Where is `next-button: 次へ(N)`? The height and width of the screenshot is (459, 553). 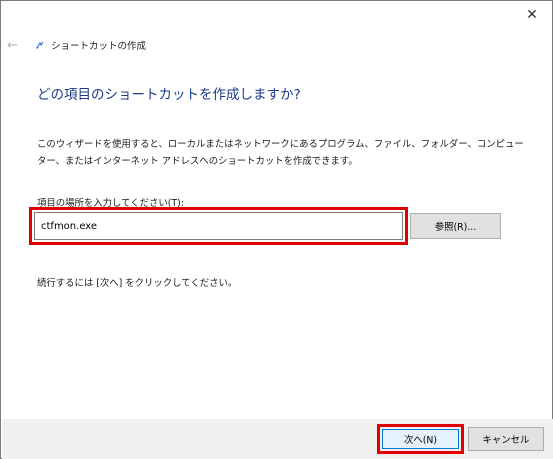 next-button: 次へ(N) is located at coordinates (420, 439).